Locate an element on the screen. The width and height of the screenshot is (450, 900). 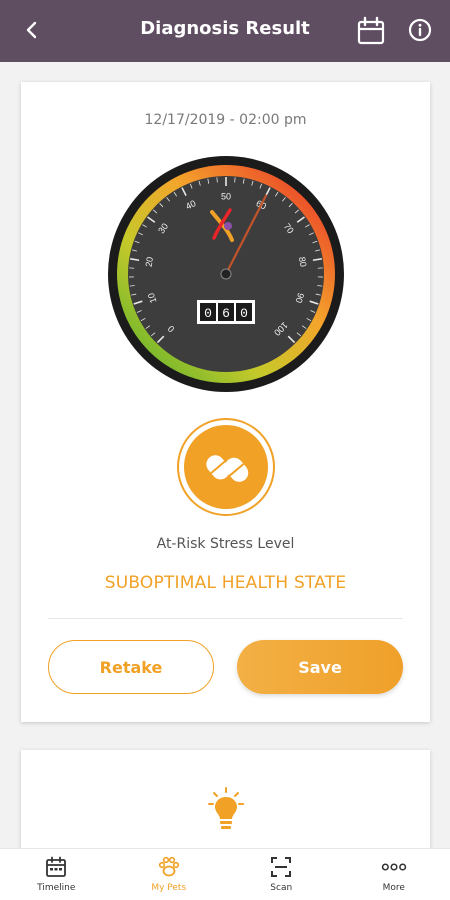
health-state: SUBOPTIMAL HEALTH STATE is located at coordinates (225, 583).